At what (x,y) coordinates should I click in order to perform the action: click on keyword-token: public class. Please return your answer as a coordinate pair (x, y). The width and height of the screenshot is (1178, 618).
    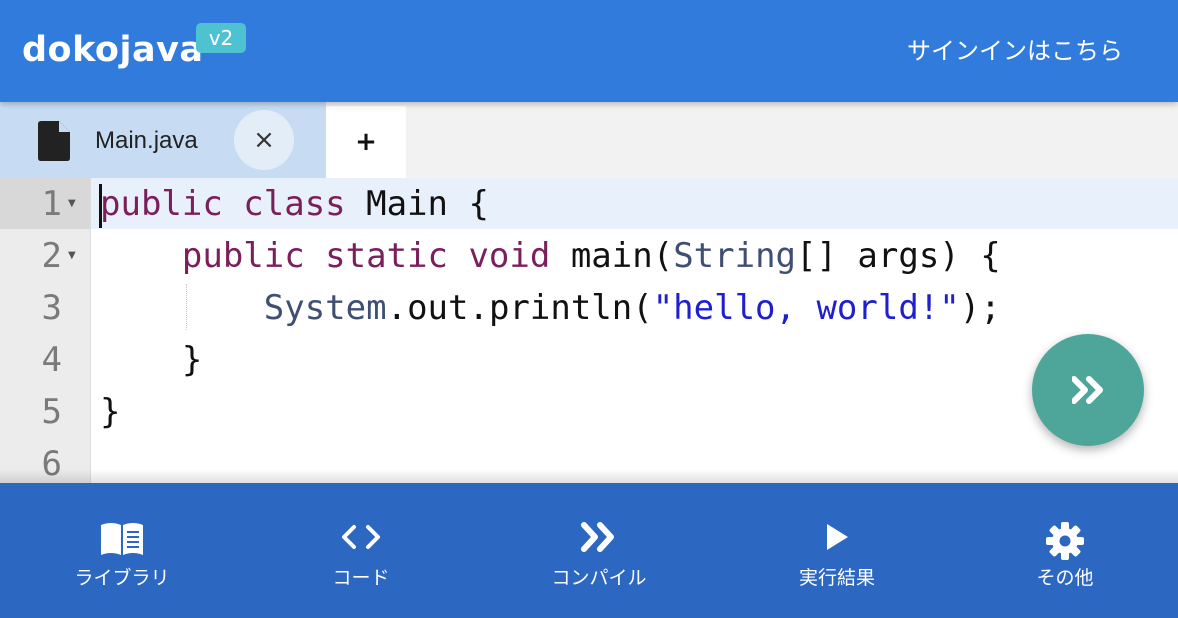
    Looking at the image, I should click on (223, 204).